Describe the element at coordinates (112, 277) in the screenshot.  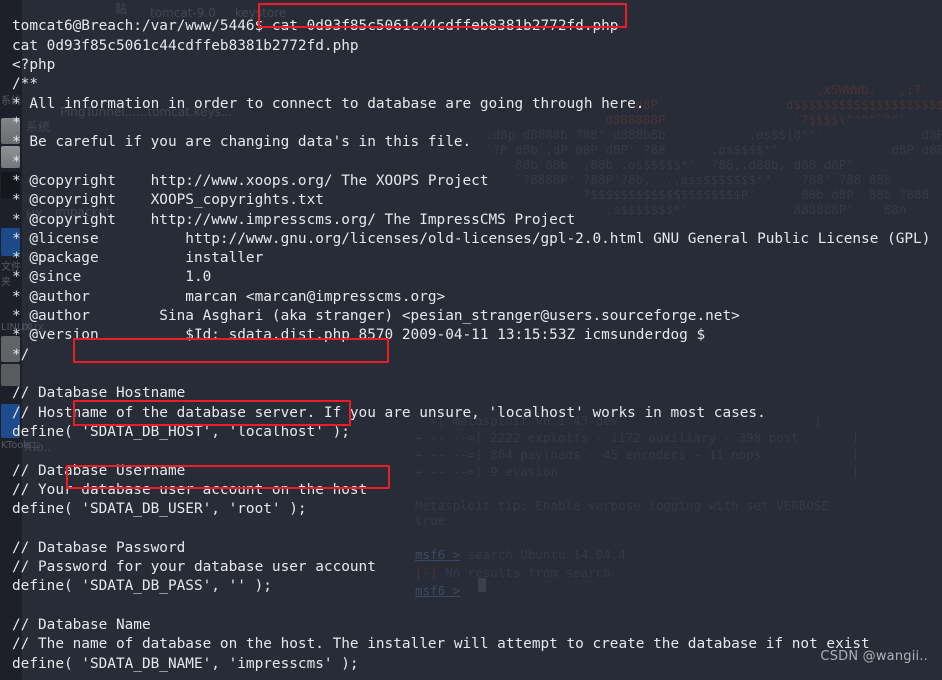
I see `terminal-line: * @since 1.0` at that location.